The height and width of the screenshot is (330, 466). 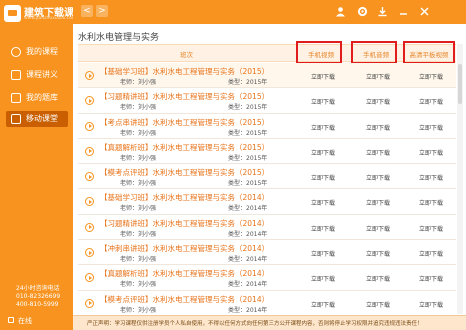 What do you see at coordinates (16, 98) in the screenshot?
I see `book-icon` at bounding box center [16, 98].